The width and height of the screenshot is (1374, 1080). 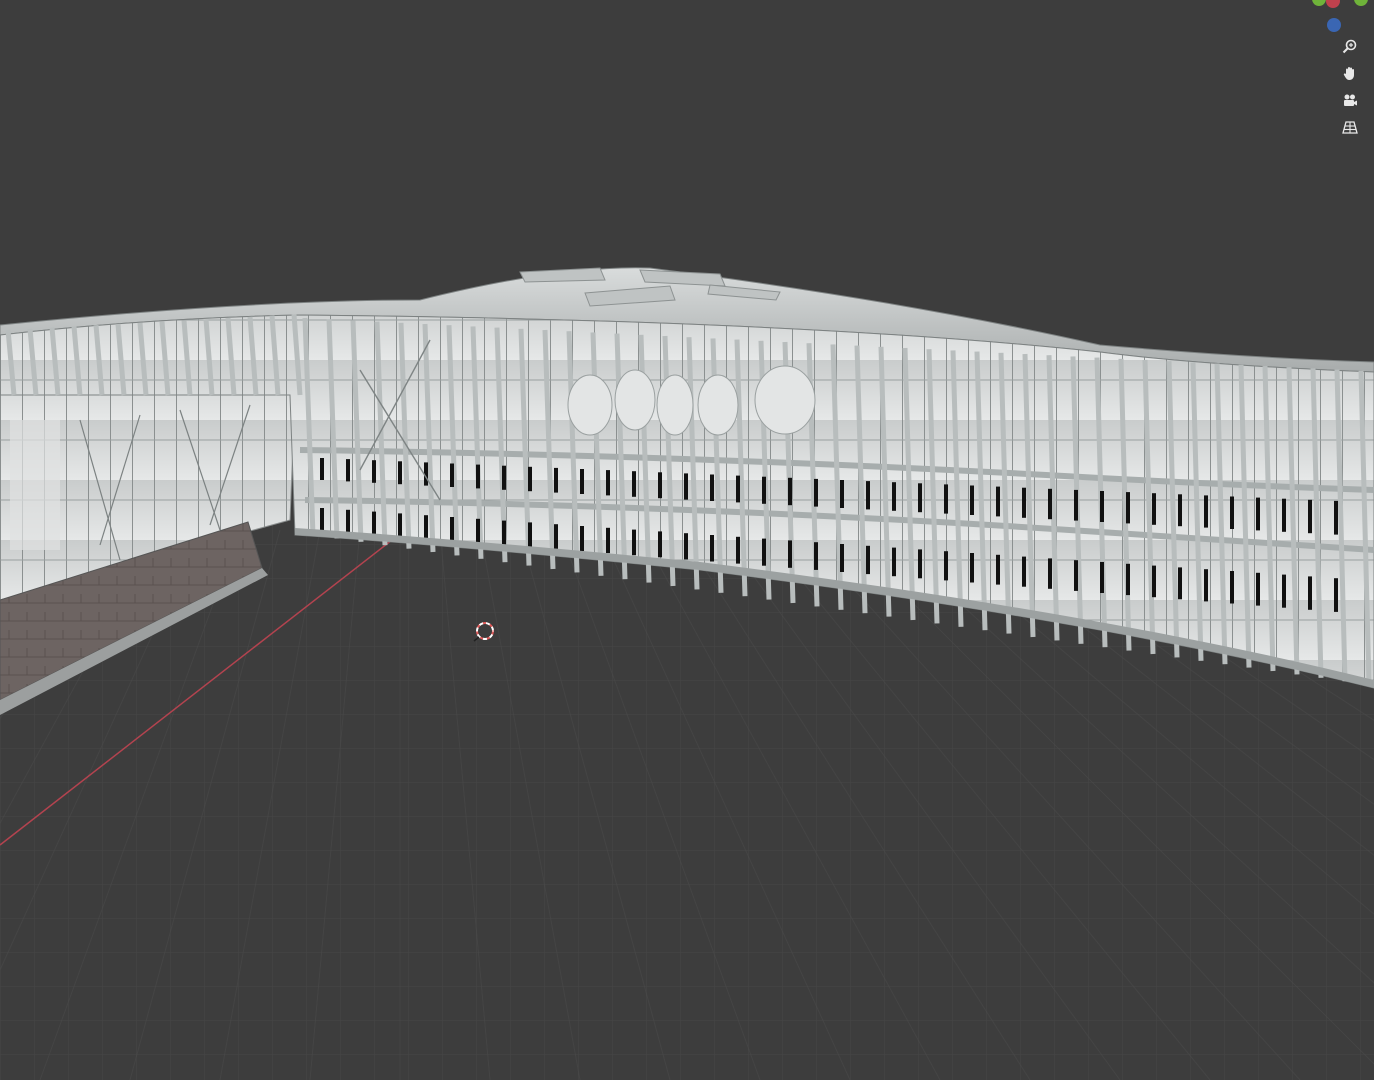 I want to click on camera-view-button, so click(x=1350, y=100).